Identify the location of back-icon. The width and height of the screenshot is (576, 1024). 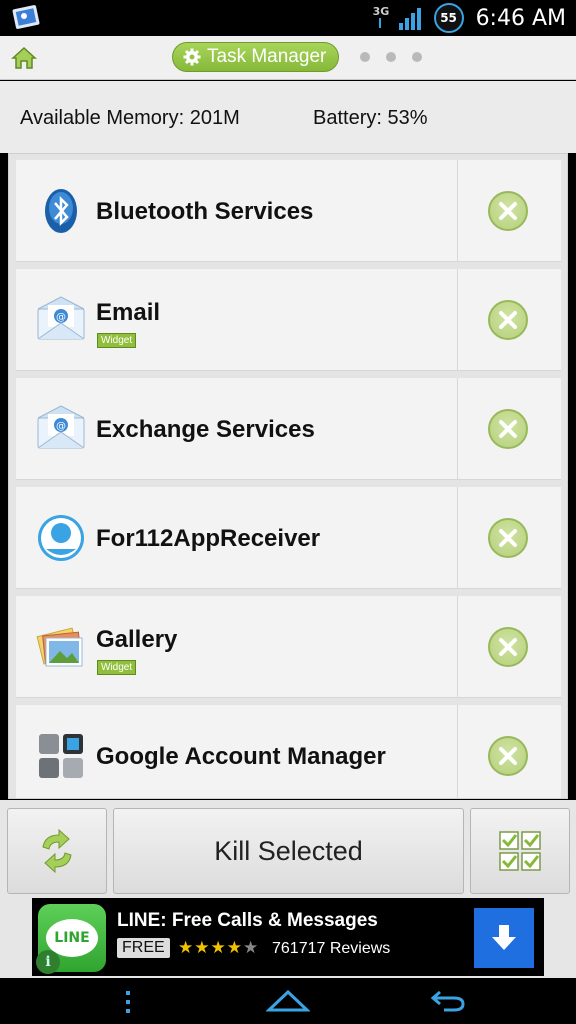
(448, 1001).